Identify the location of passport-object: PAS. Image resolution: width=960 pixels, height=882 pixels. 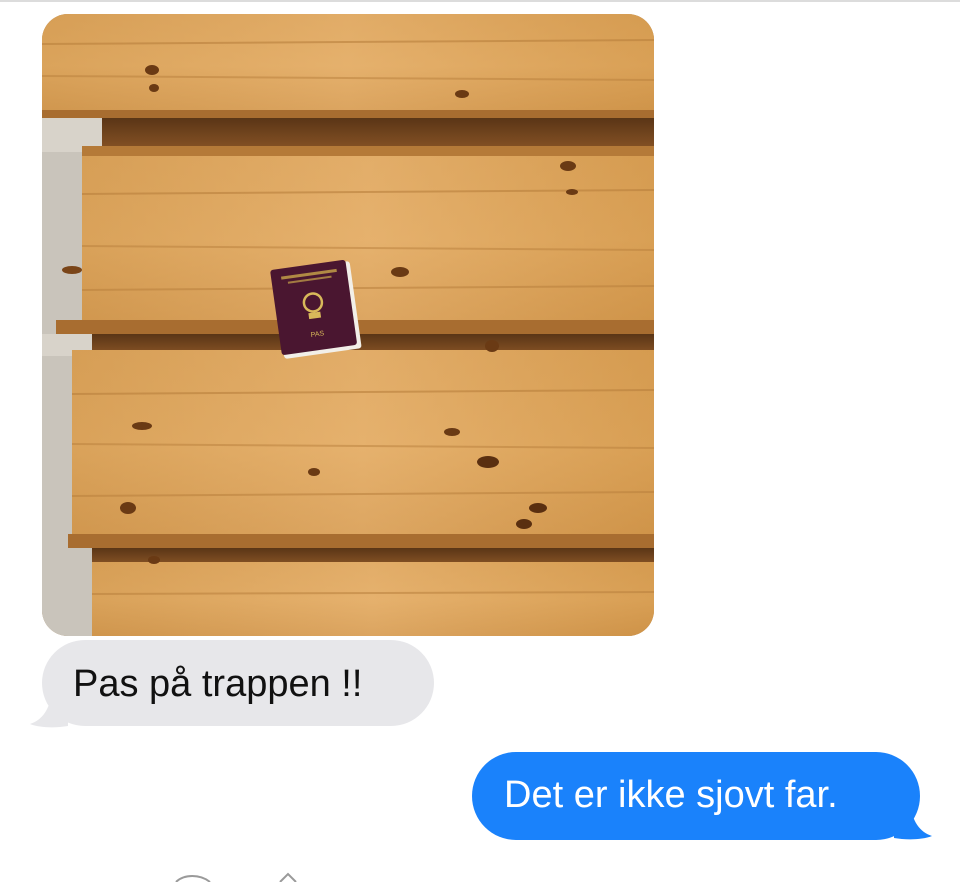
(316, 309).